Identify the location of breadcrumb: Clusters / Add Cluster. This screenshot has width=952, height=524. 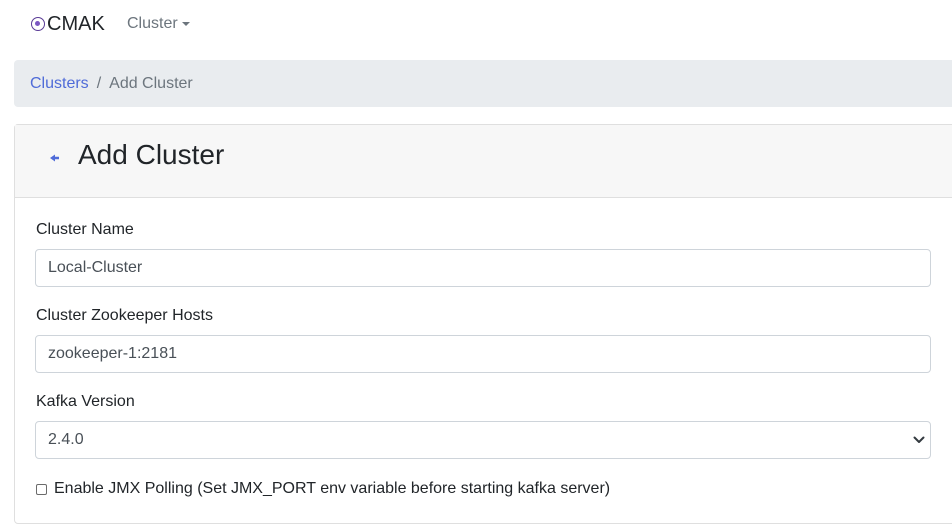
(483, 83).